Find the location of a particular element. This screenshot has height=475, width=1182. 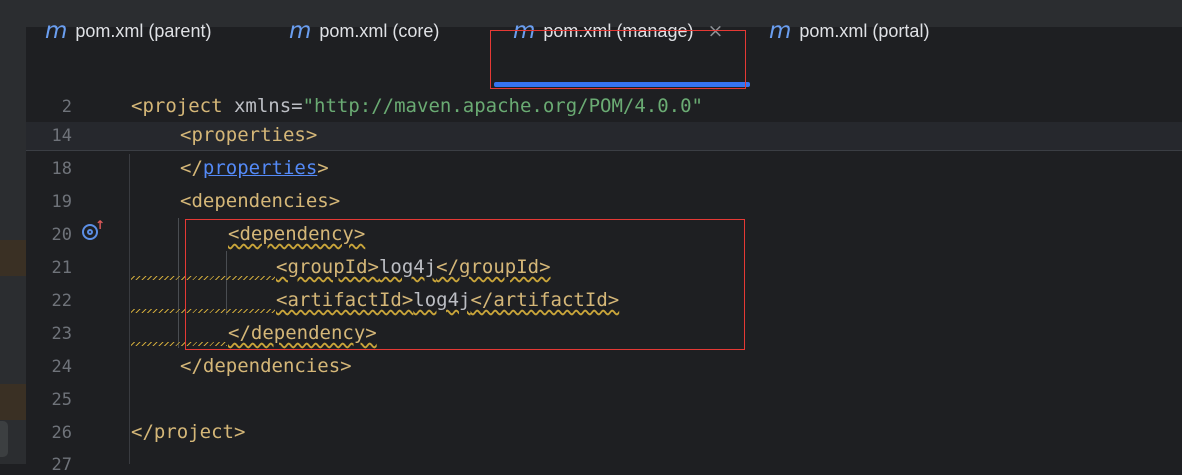

code-token: = is located at coordinates (297, 106).